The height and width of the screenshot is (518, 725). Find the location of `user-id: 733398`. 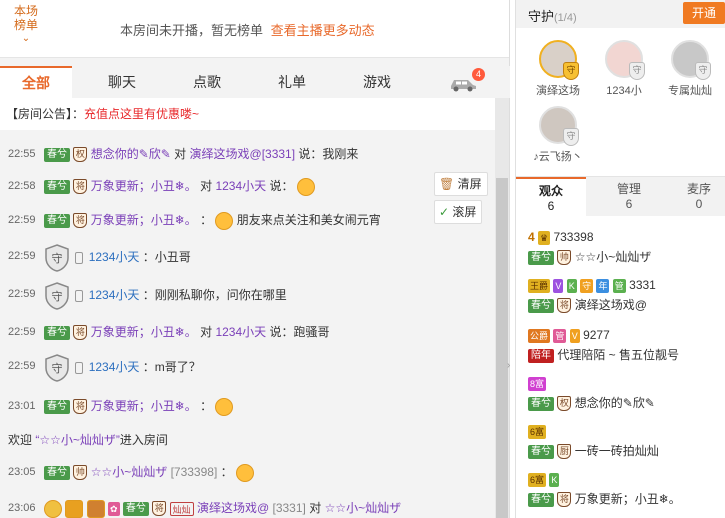

user-id: 733398 is located at coordinates (573, 237).